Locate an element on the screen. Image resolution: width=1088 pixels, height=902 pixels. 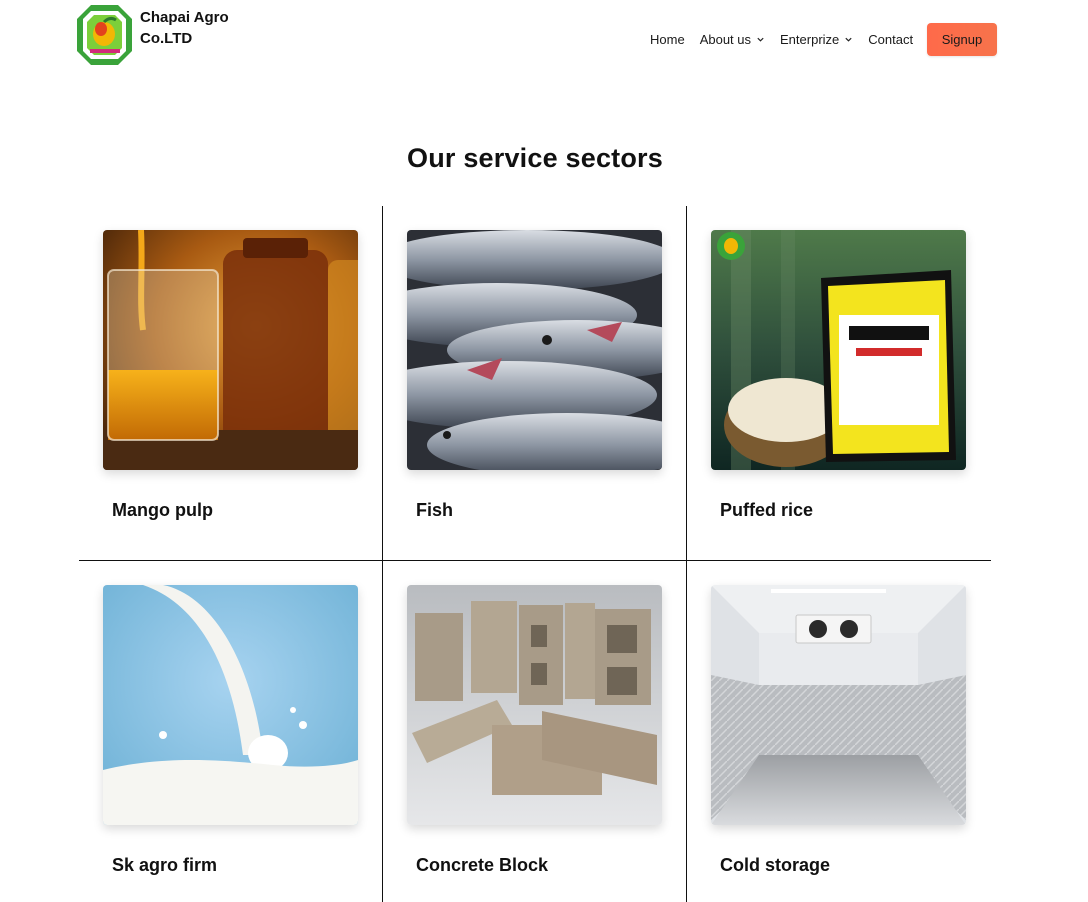
sector-card-mango-pulp: Mango pulp is located at coordinates (230, 375).